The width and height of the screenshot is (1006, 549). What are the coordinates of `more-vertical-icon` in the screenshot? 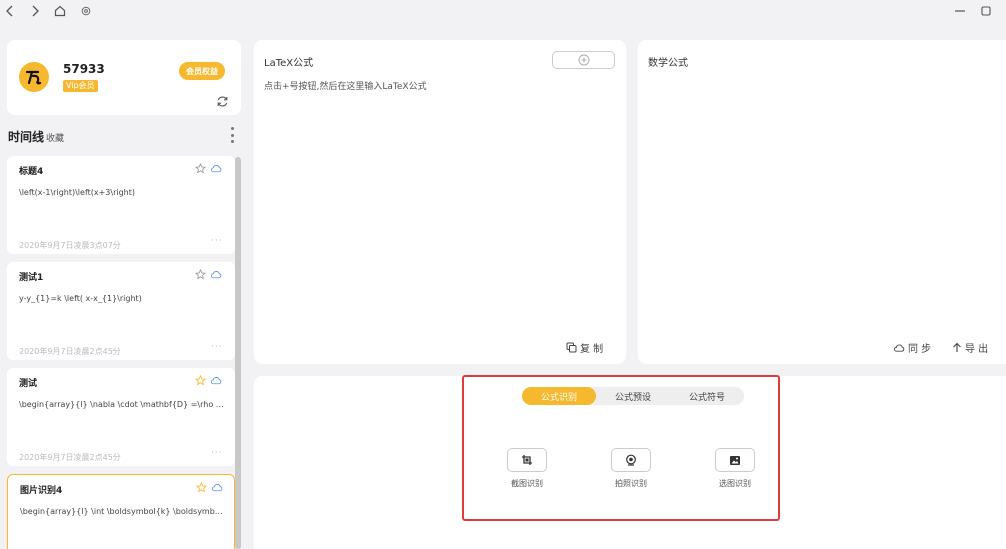 It's located at (232, 135).